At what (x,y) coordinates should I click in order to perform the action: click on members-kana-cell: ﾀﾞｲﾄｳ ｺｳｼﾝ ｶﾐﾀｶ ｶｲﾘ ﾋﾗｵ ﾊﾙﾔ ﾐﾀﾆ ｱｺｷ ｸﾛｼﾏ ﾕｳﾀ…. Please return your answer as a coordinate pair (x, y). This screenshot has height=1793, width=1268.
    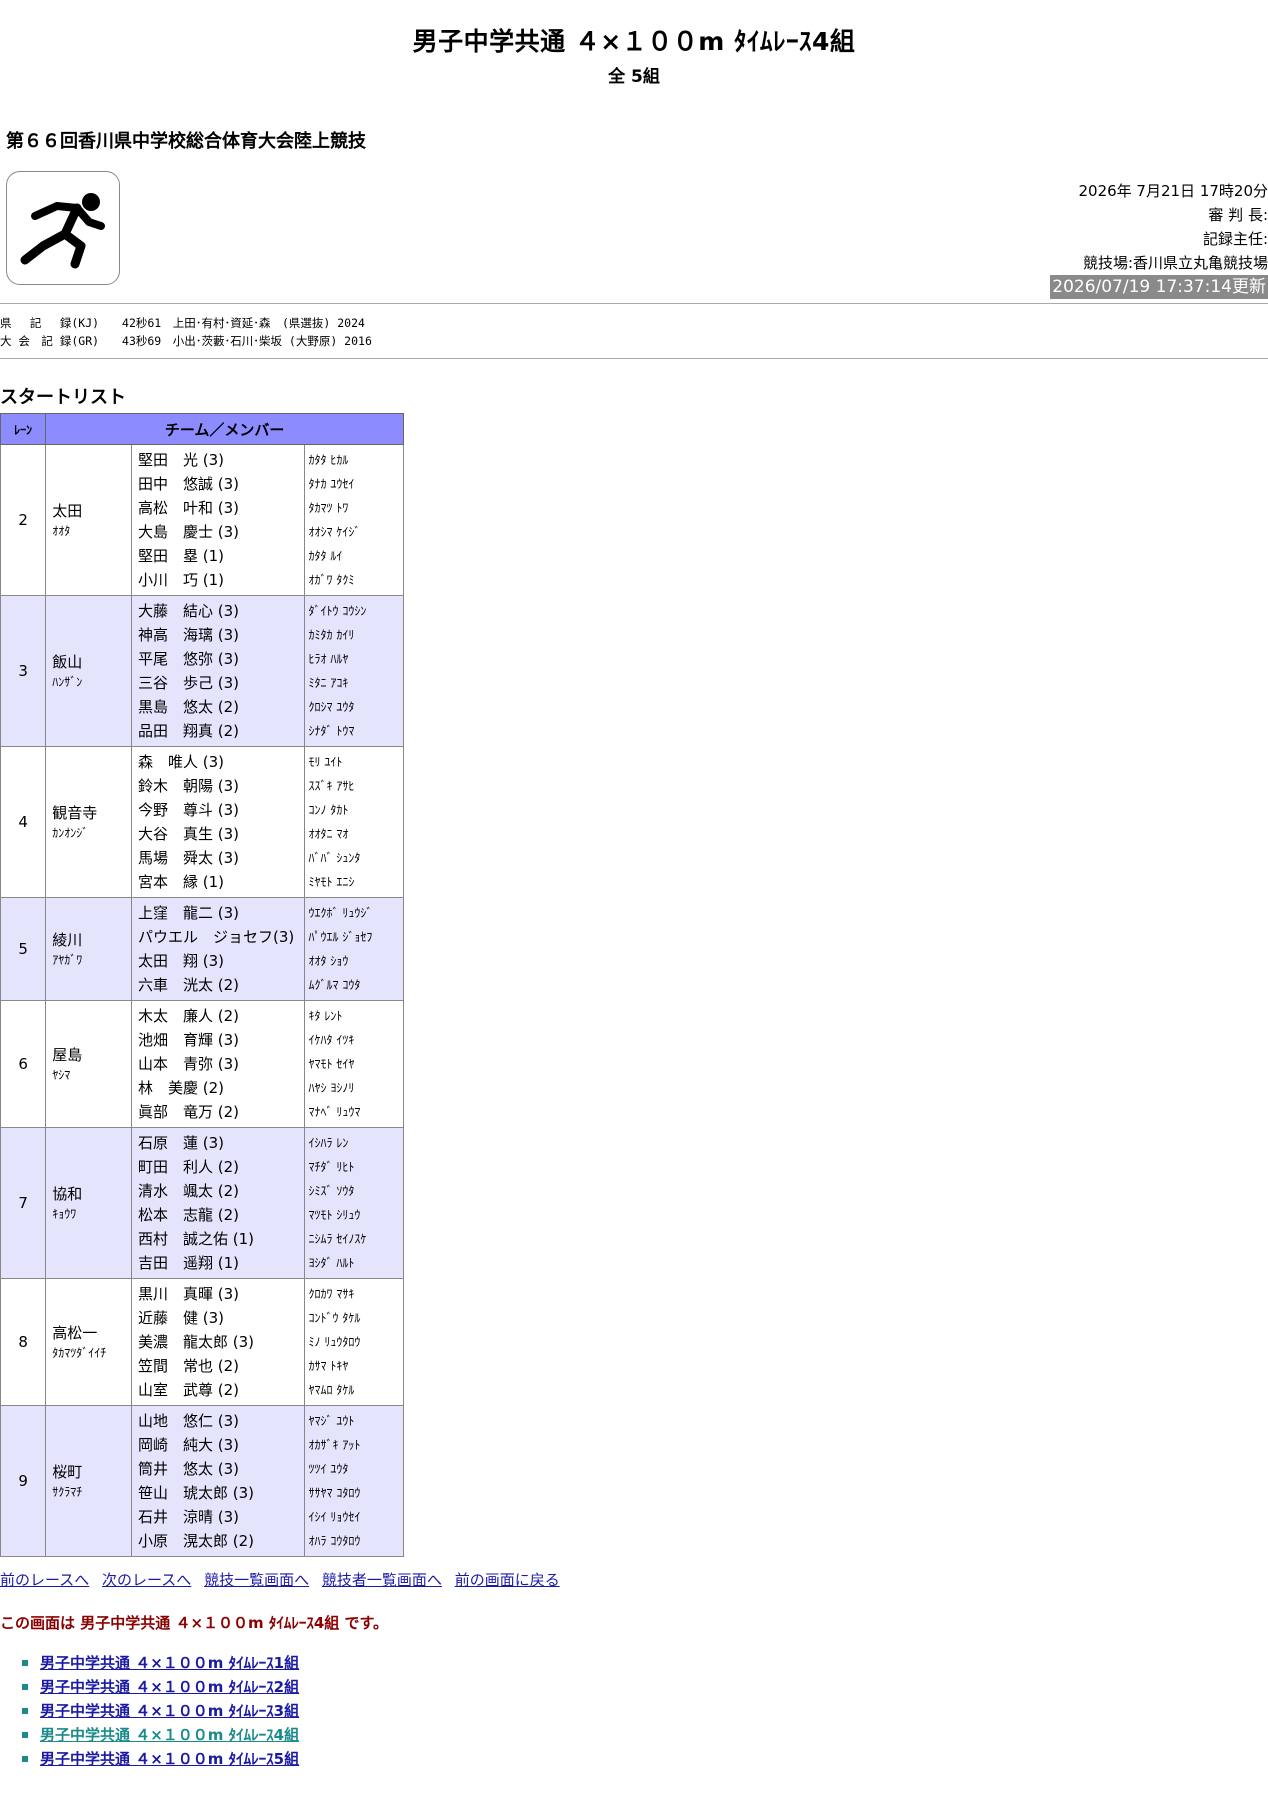
    Looking at the image, I should click on (354, 671).